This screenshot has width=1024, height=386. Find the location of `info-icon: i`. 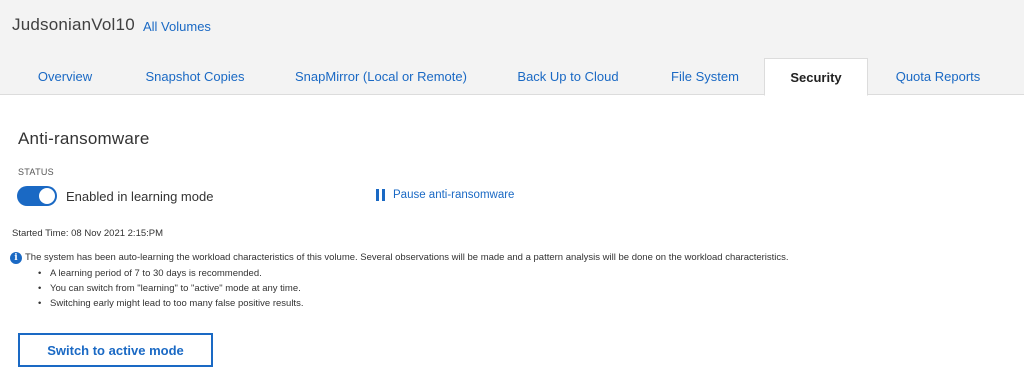

info-icon: i is located at coordinates (16, 258).